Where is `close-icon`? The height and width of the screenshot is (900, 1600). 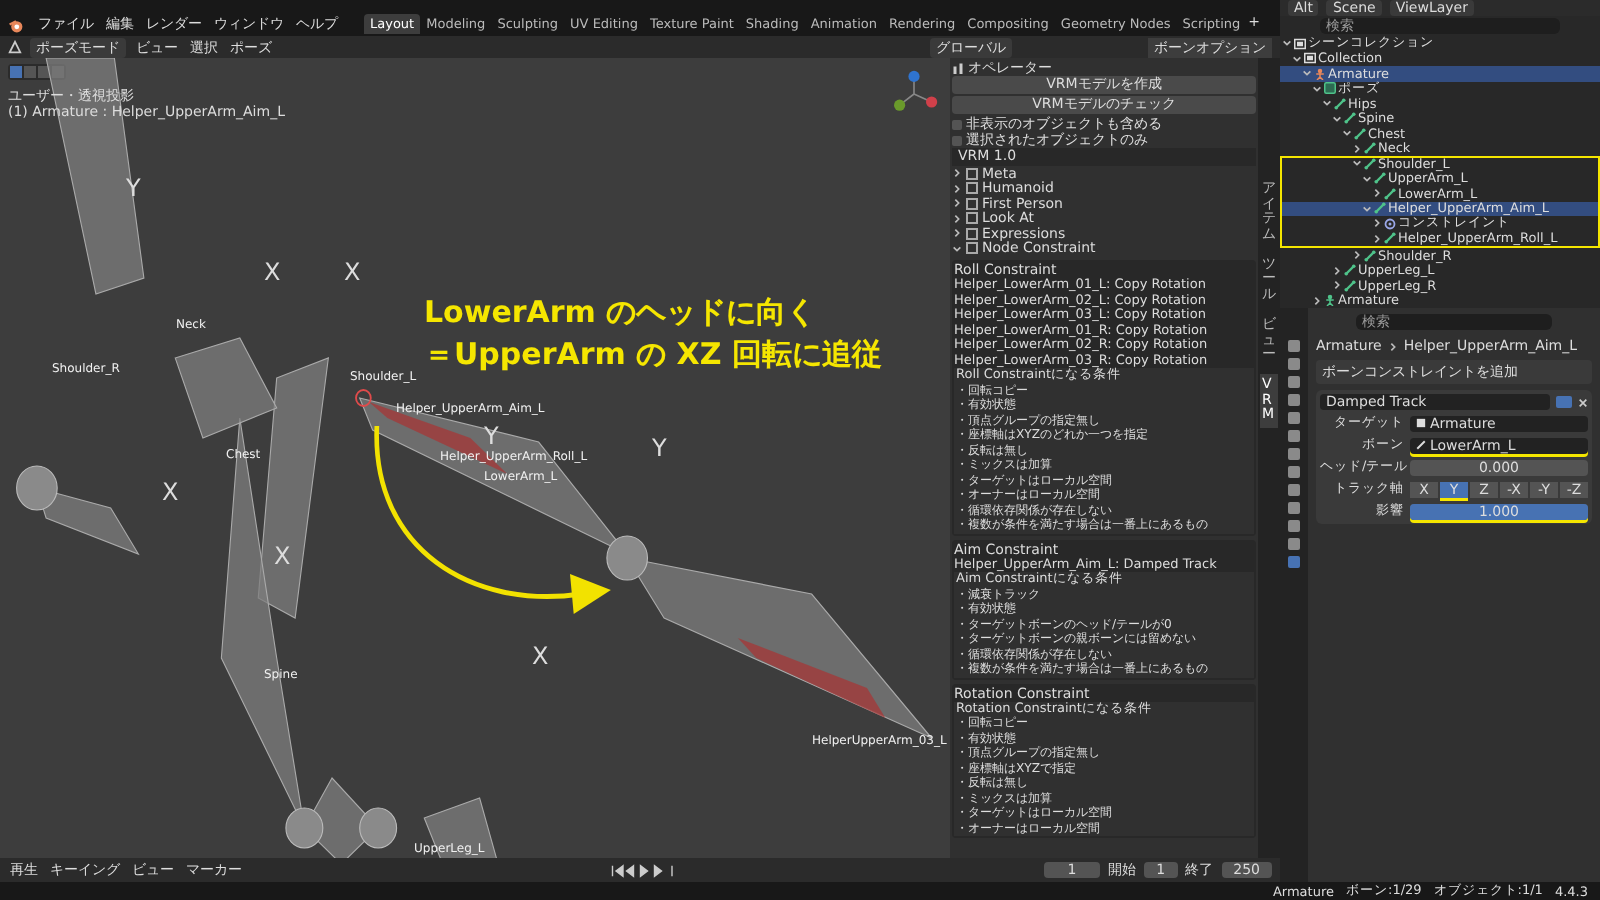 close-icon is located at coordinates (1583, 402).